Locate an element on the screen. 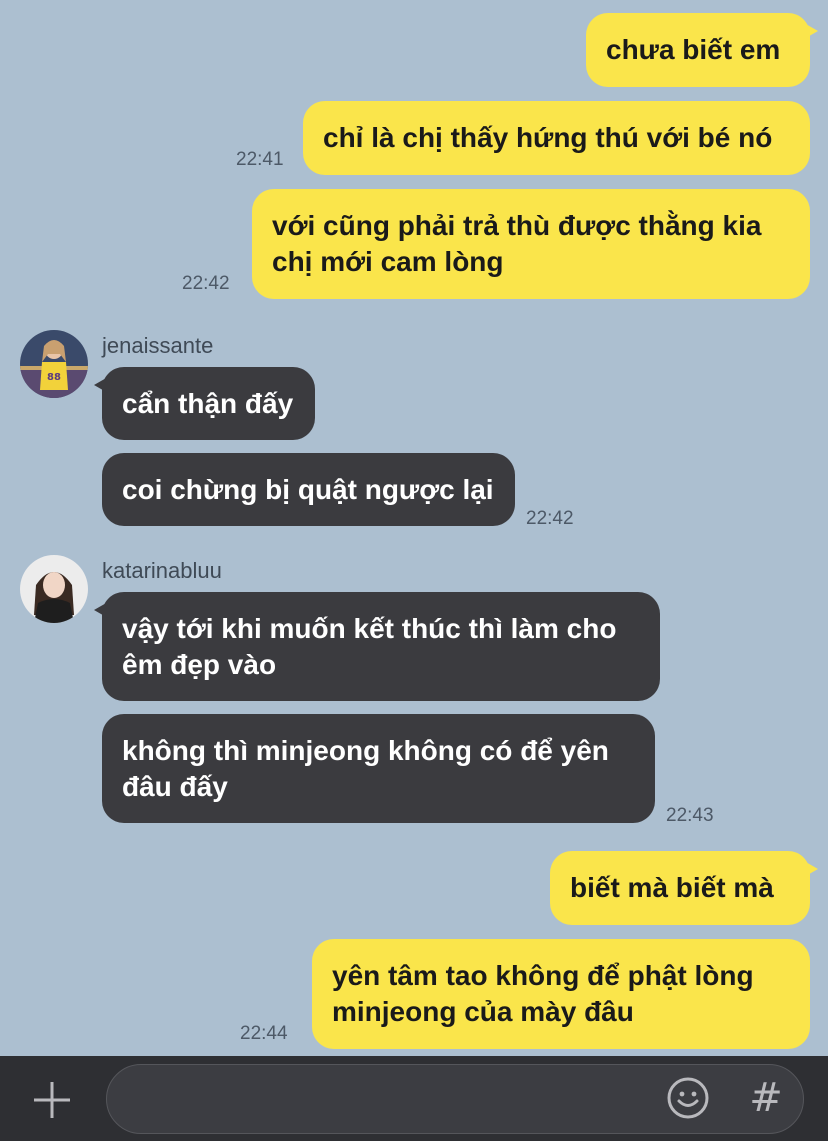 The width and height of the screenshot is (828, 1141). message-text: chưa biết em is located at coordinates (693, 49).